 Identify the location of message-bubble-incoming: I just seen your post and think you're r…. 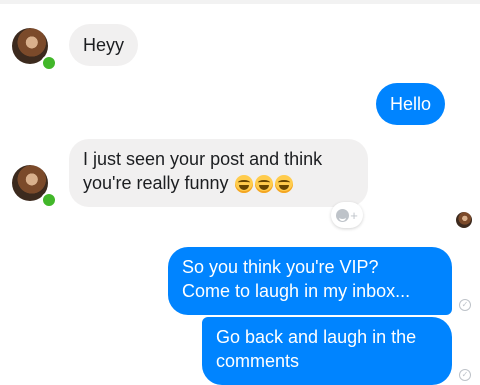
(218, 173).